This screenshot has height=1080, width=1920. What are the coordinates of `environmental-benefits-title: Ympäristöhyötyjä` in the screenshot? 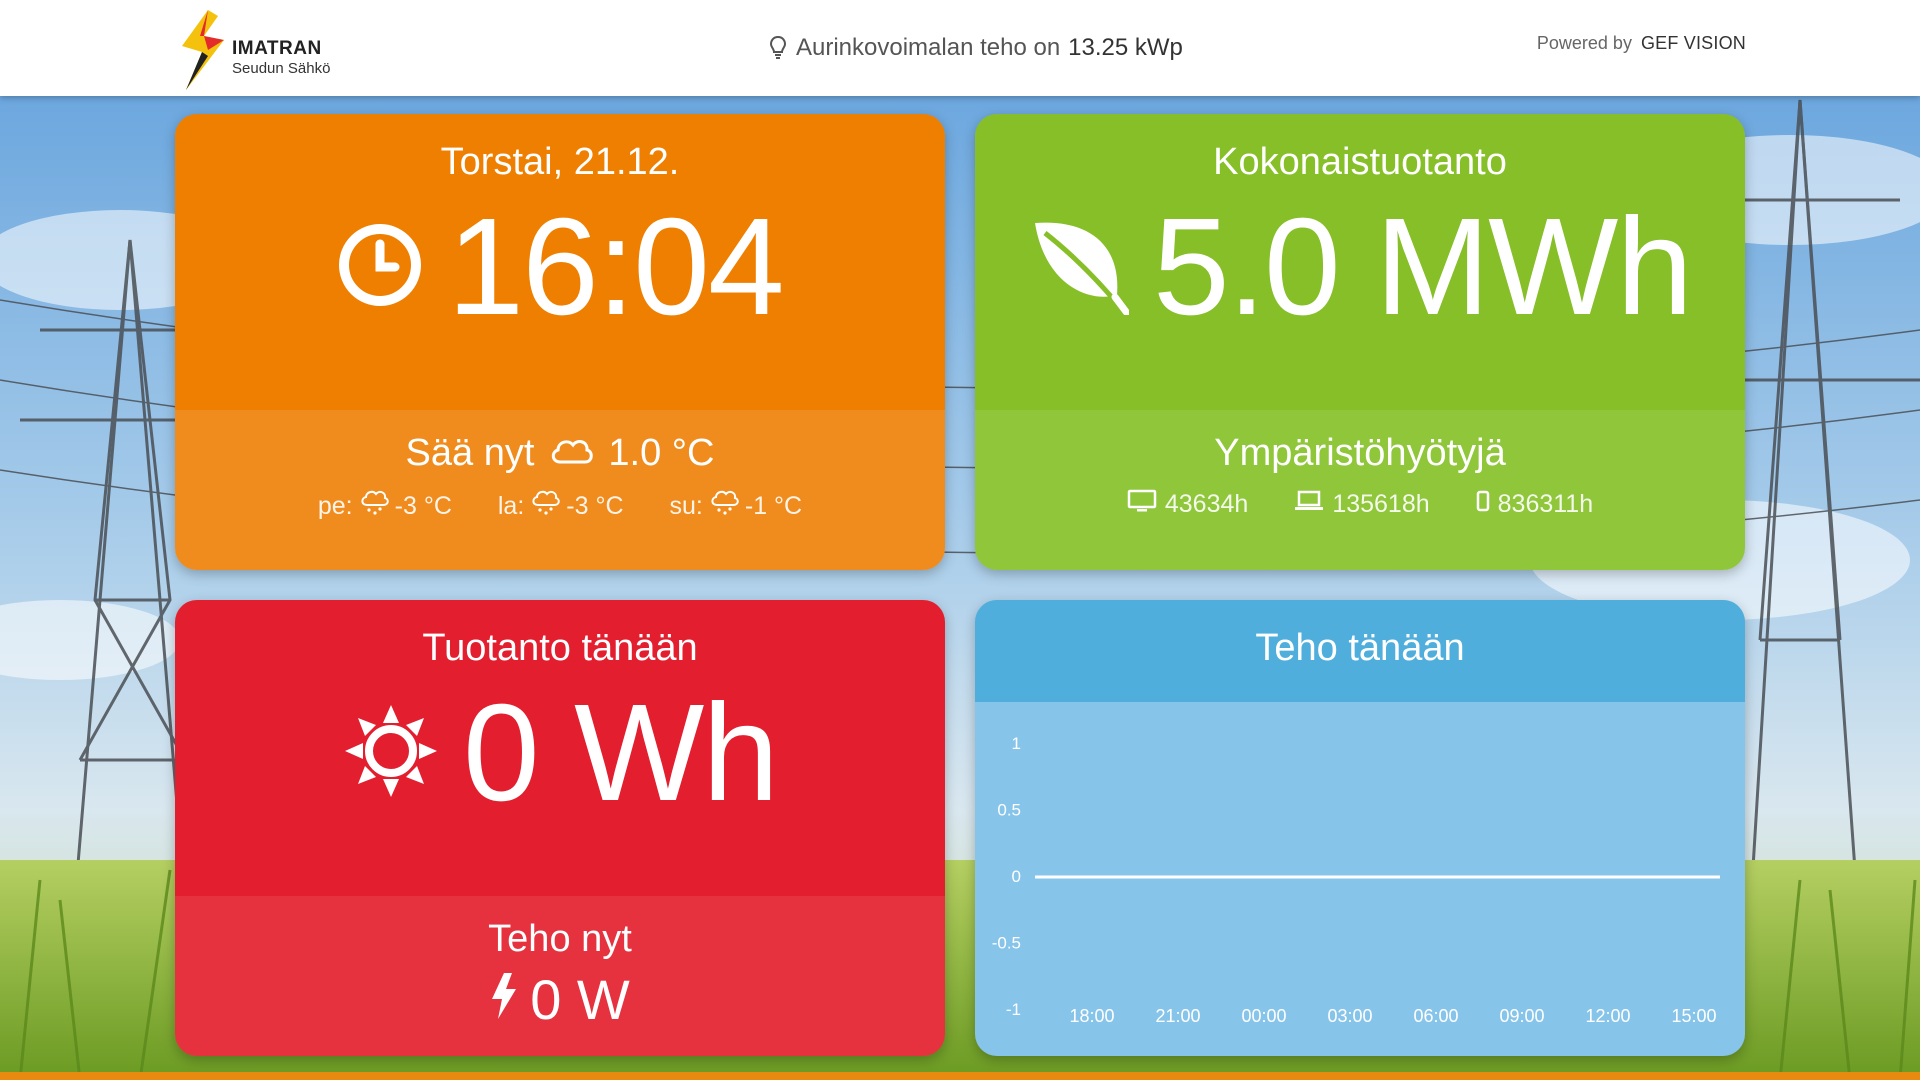 It's located at (1360, 453).